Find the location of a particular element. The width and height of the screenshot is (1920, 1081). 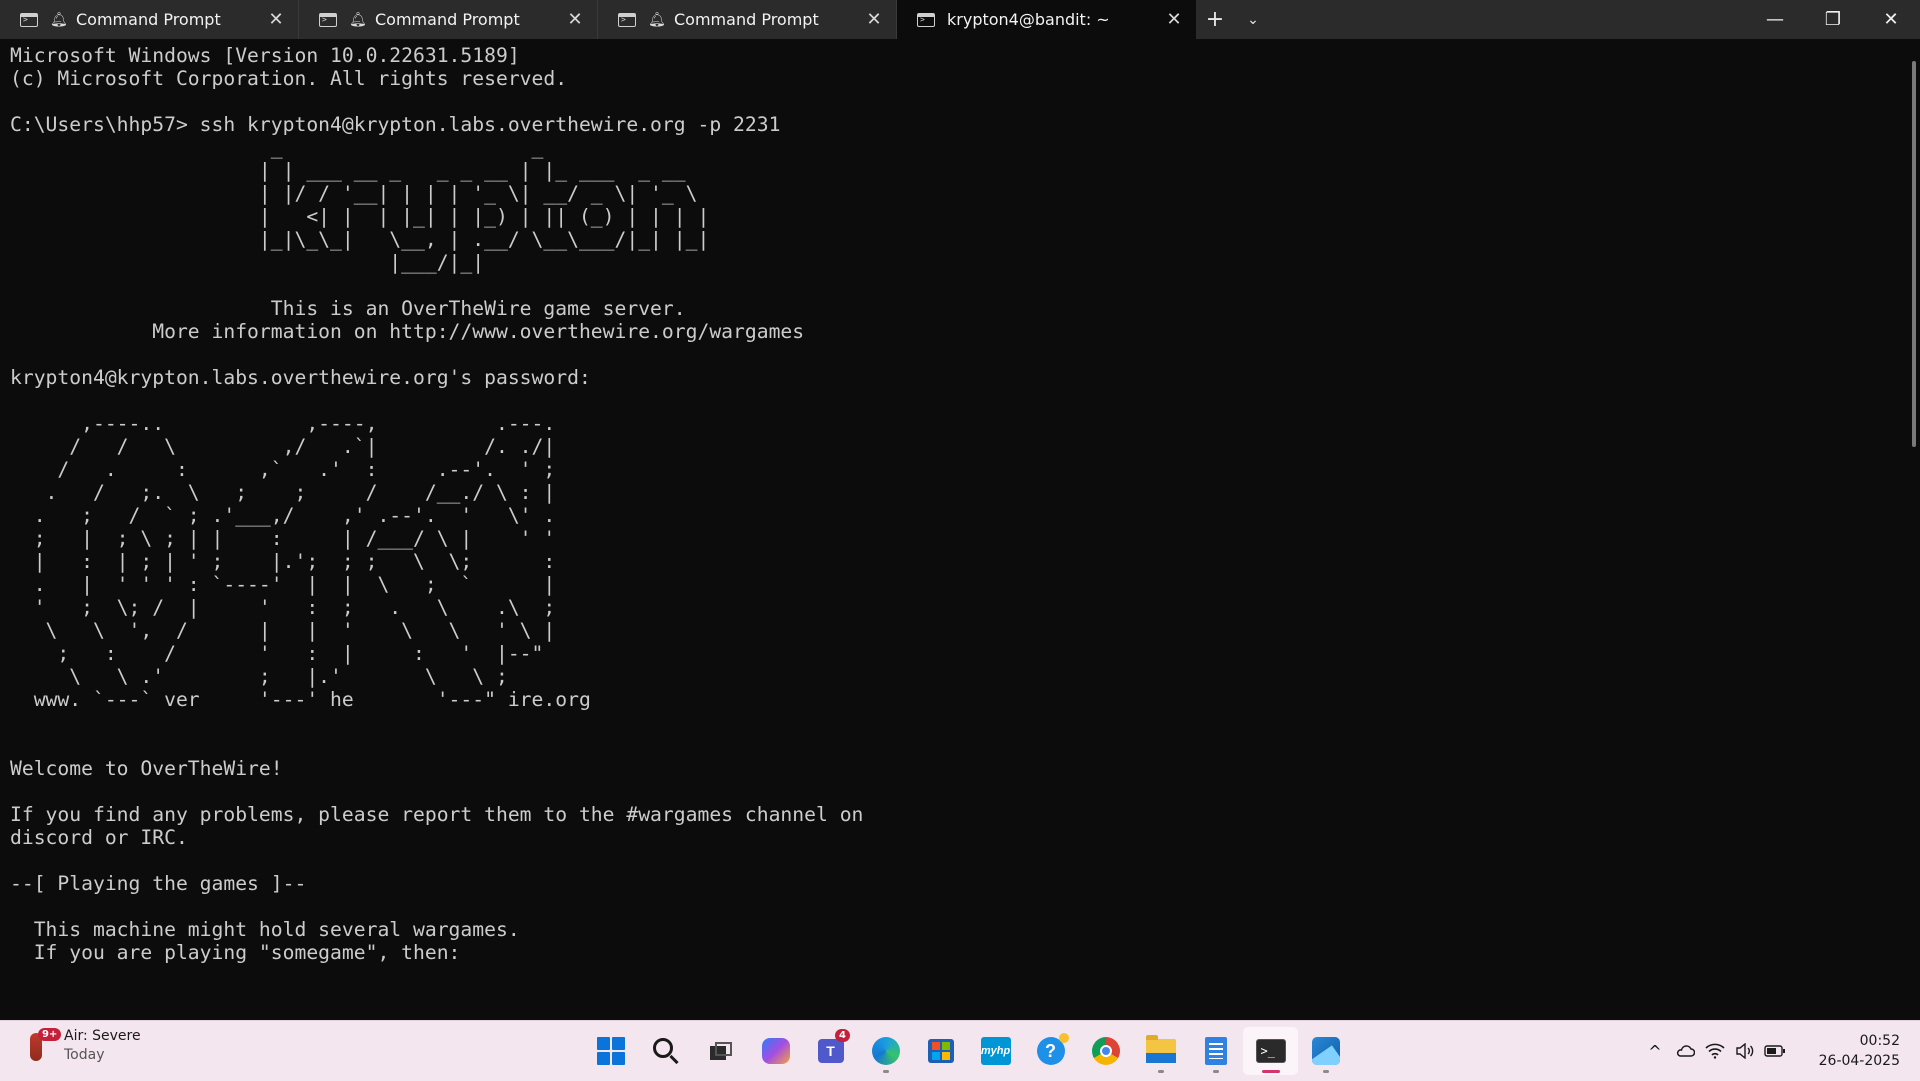

task-view-button is located at coordinates (720, 1051).